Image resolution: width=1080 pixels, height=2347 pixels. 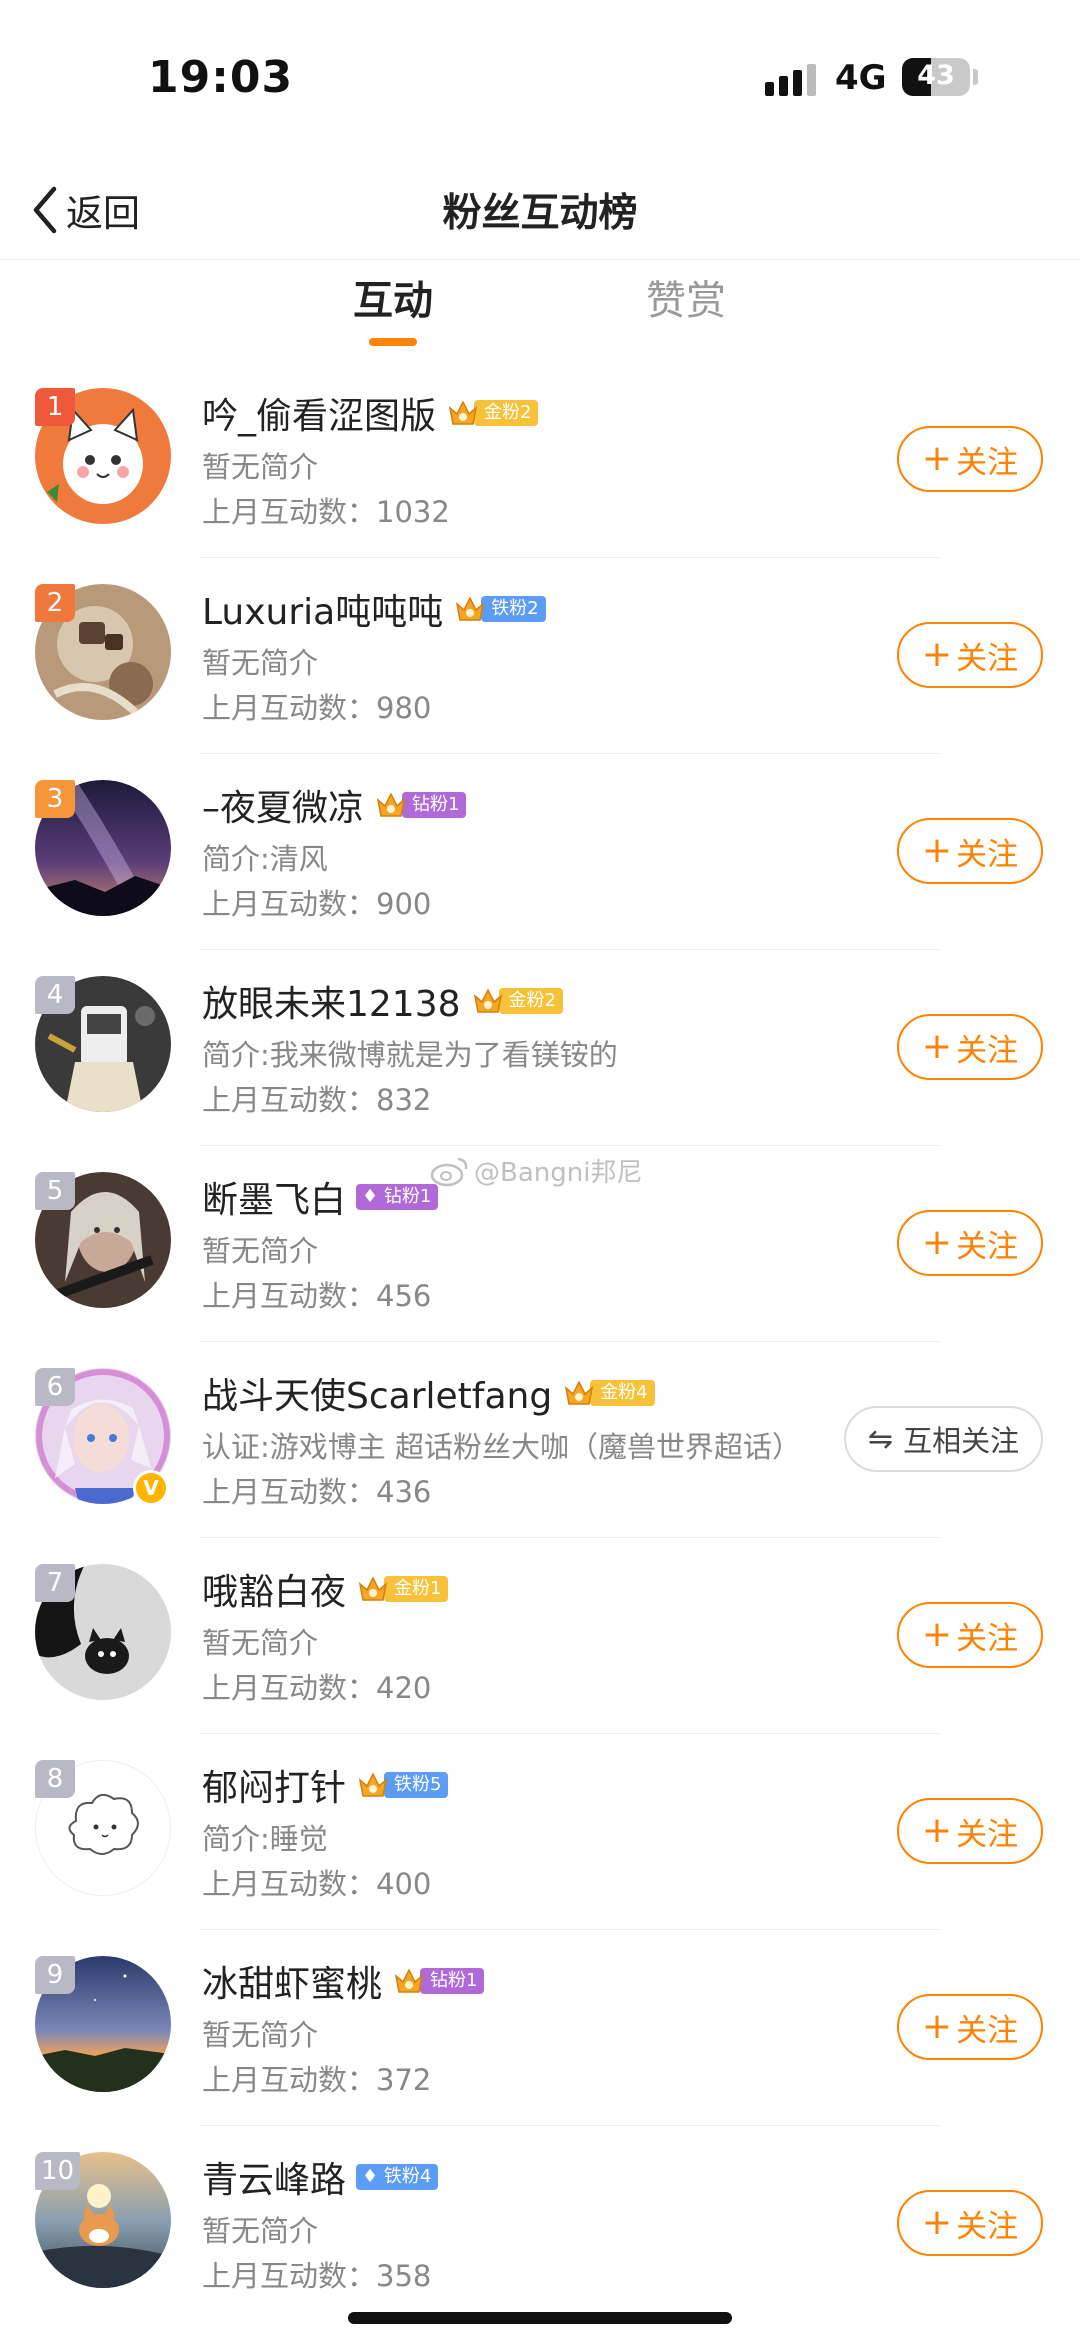 What do you see at coordinates (410, 1055) in the screenshot?
I see `user-intro: 简介:我来微博就是为了看镁铵的` at bounding box center [410, 1055].